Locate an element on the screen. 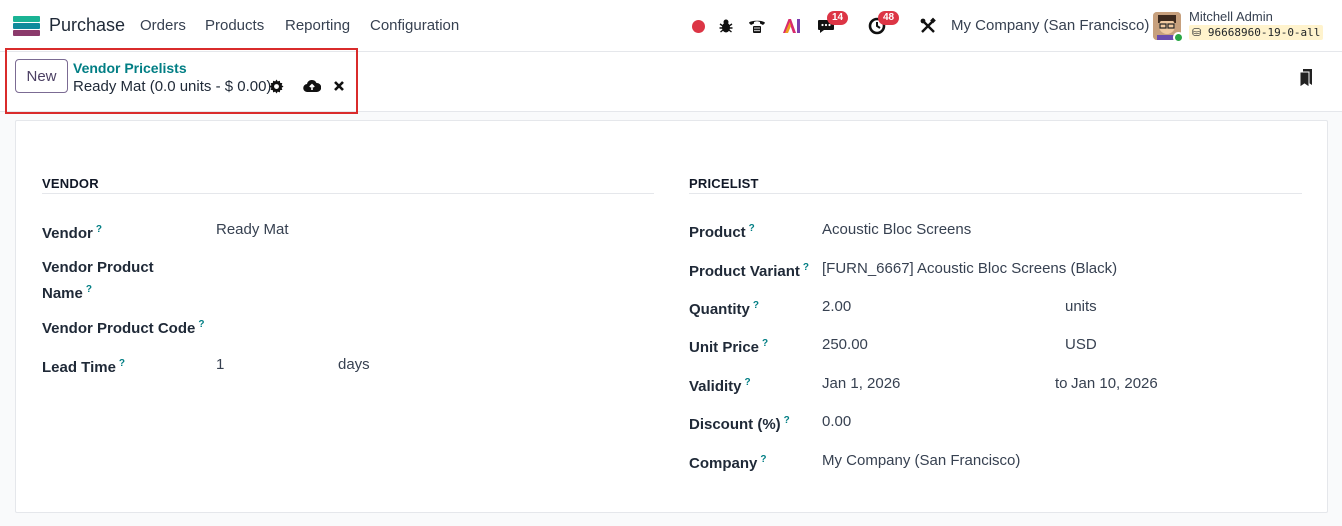  menu-reporting: Reporting is located at coordinates (317, 25).